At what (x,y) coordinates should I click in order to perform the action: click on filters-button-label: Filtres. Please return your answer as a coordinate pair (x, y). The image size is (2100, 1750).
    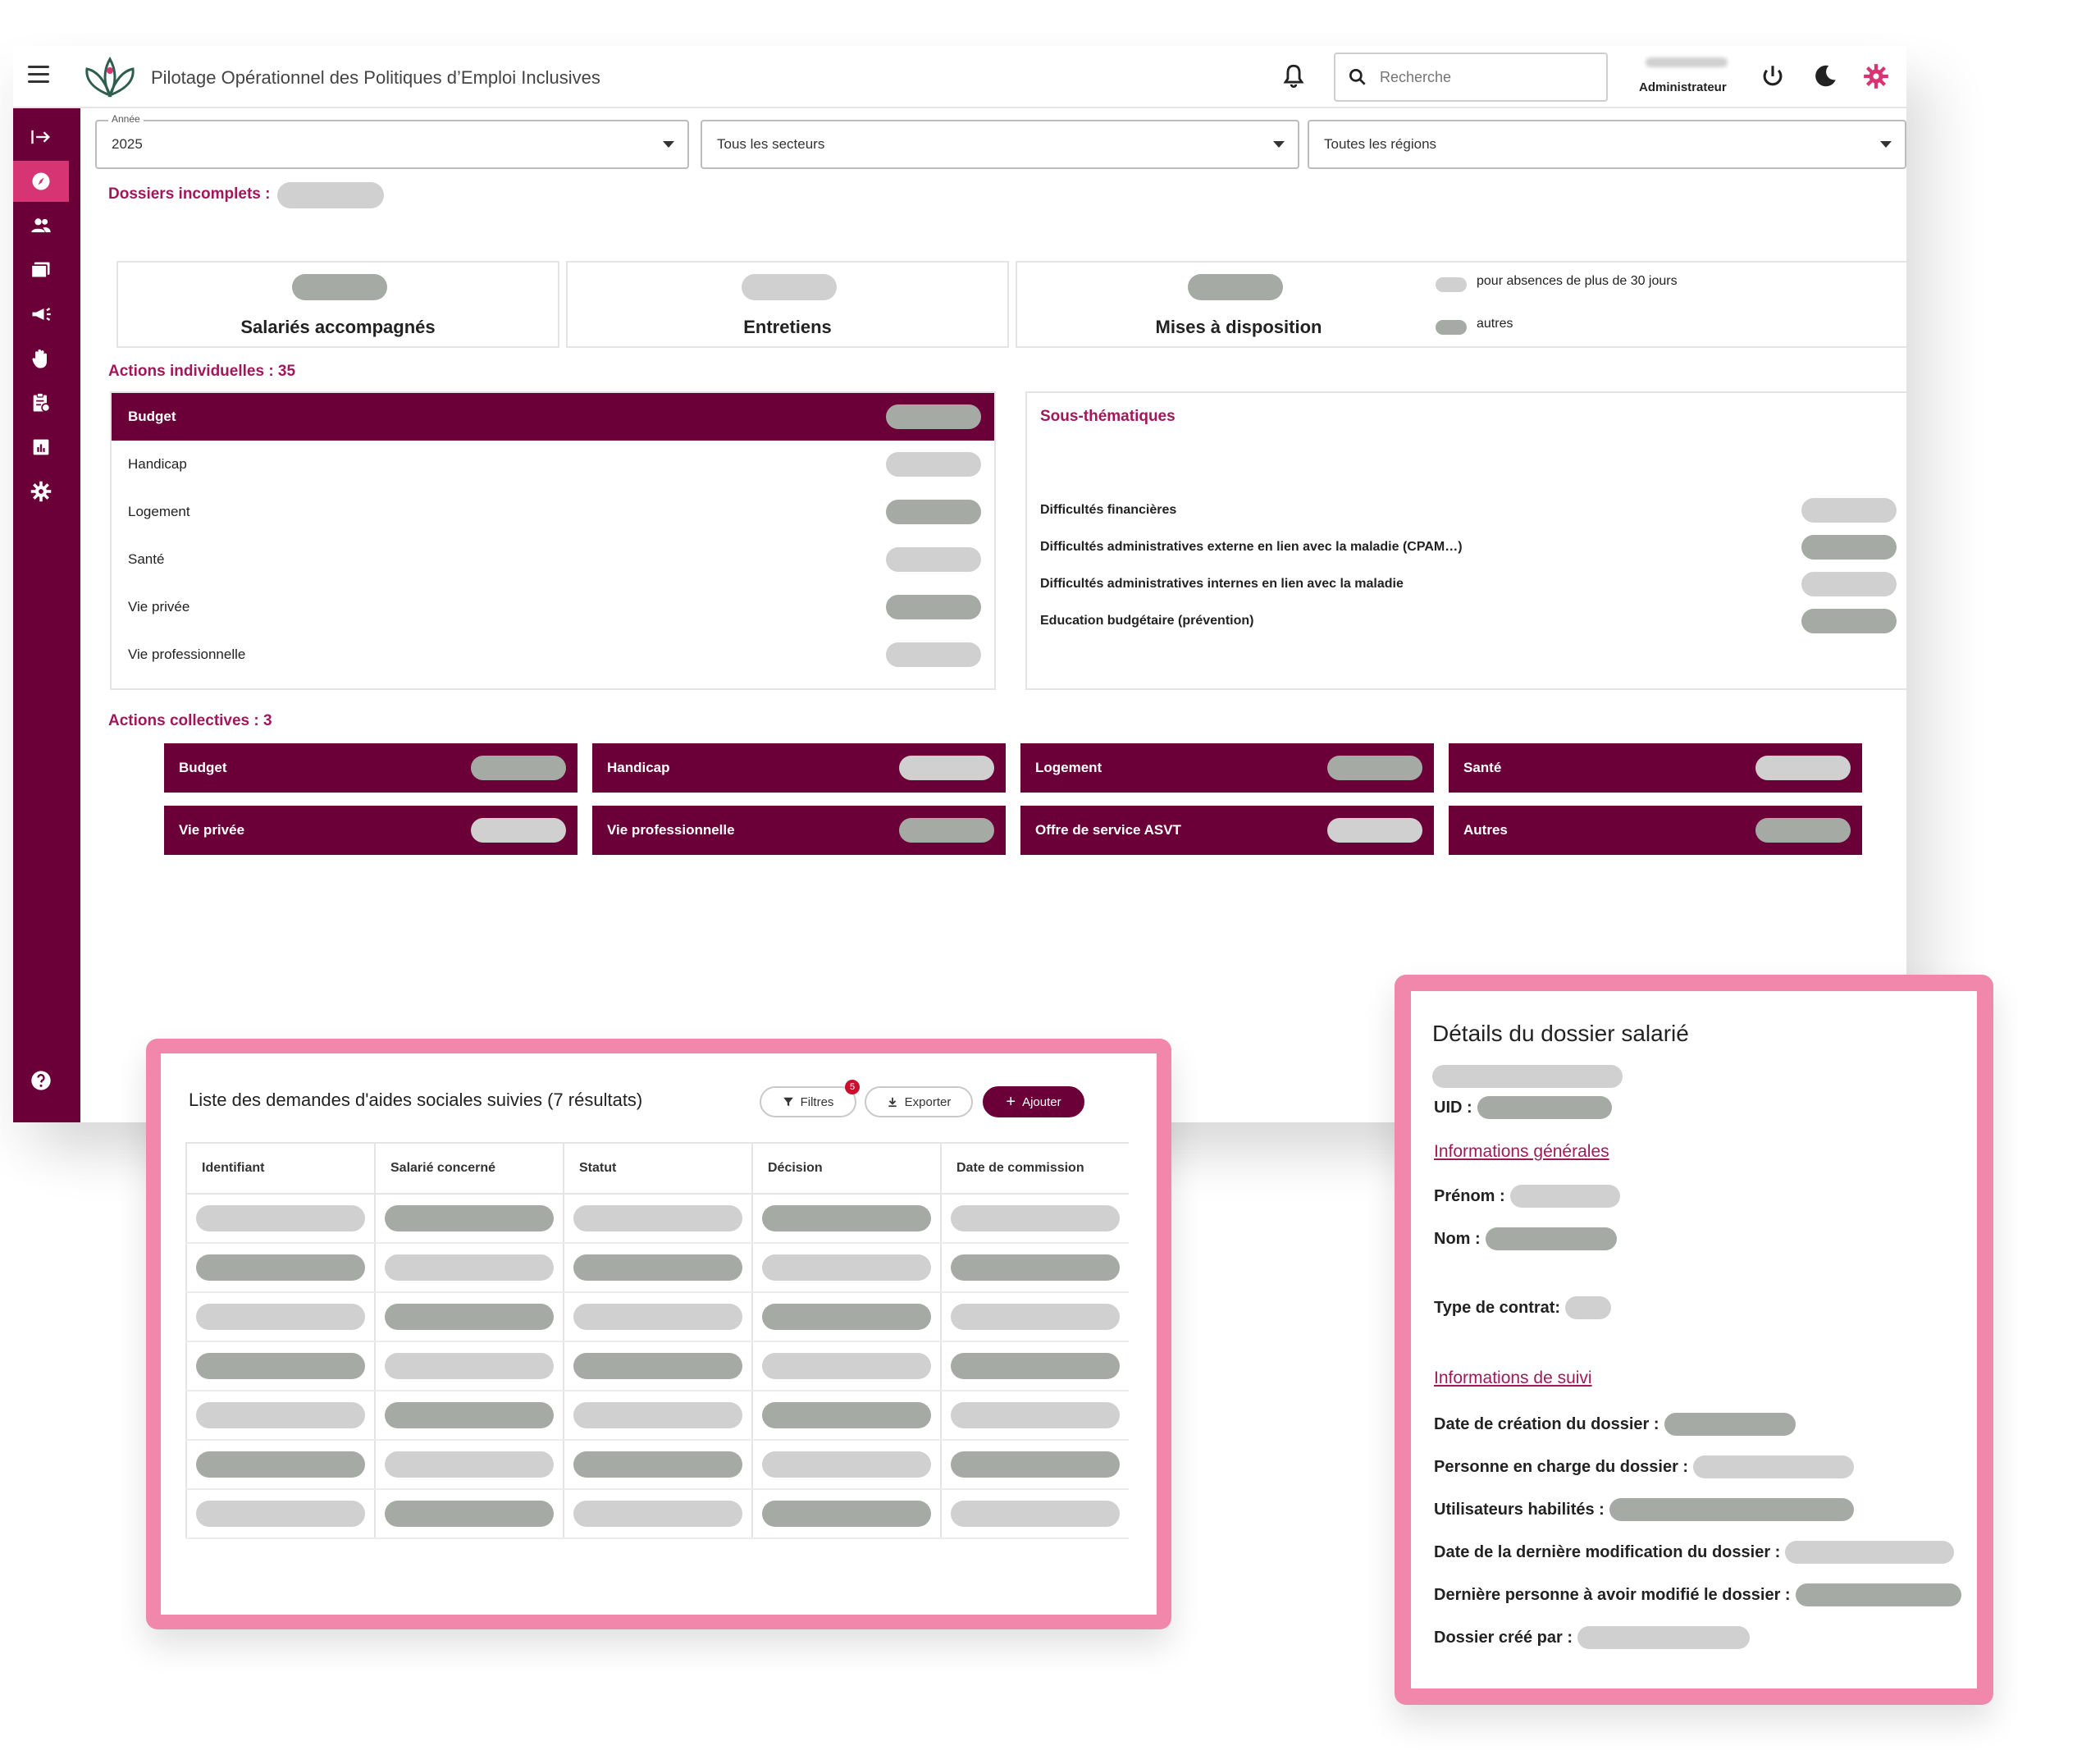
    Looking at the image, I should click on (817, 1101).